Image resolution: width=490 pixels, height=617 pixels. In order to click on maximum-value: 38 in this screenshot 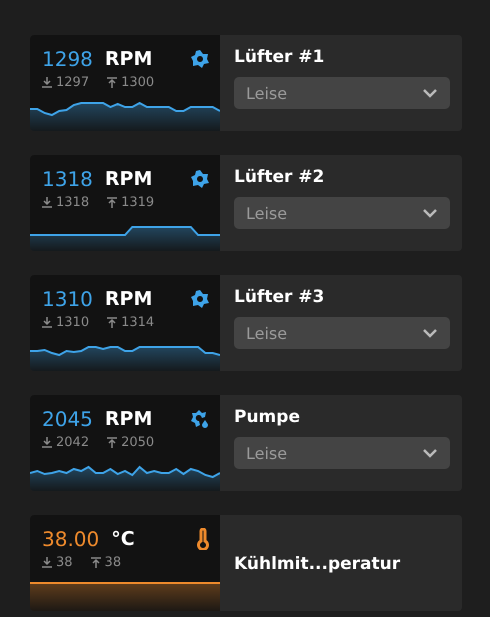, I will do `click(113, 562)`.